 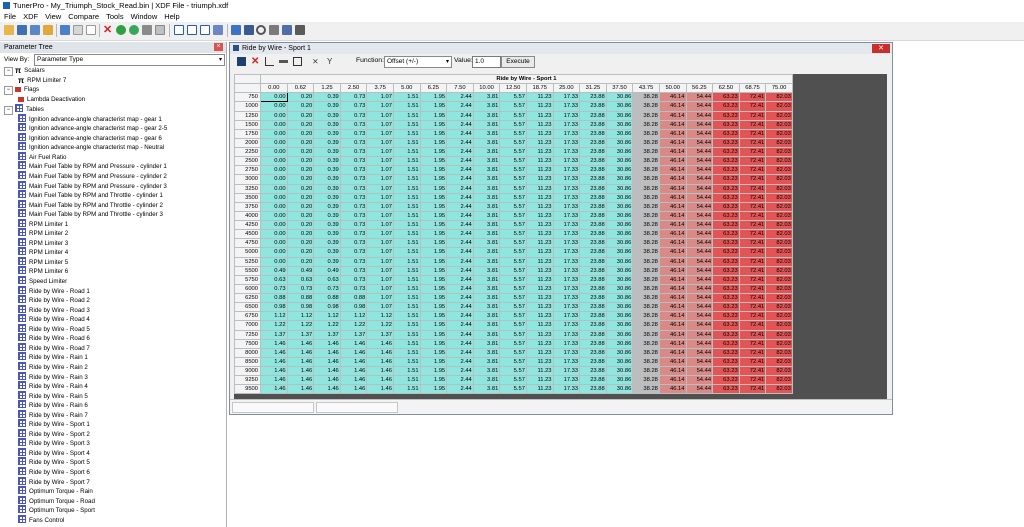 What do you see at coordinates (113, 510) in the screenshot?
I see `tree-item: Optimum Torque - Sport` at bounding box center [113, 510].